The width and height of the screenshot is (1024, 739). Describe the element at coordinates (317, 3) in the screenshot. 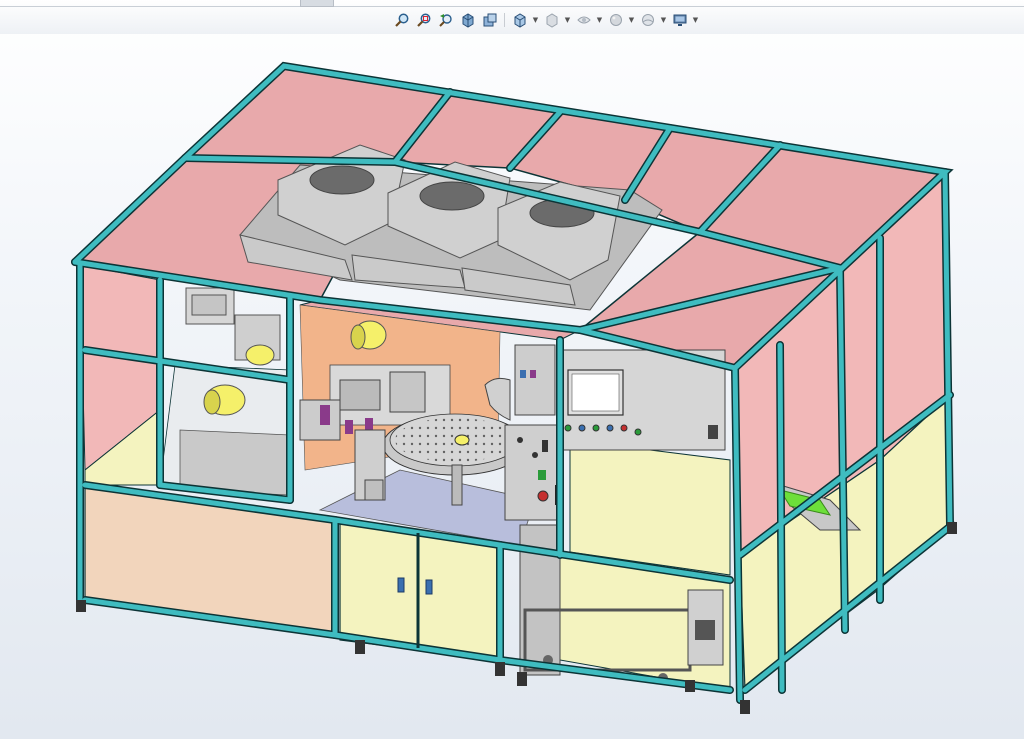

I see `panel-resize-tab` at that location.